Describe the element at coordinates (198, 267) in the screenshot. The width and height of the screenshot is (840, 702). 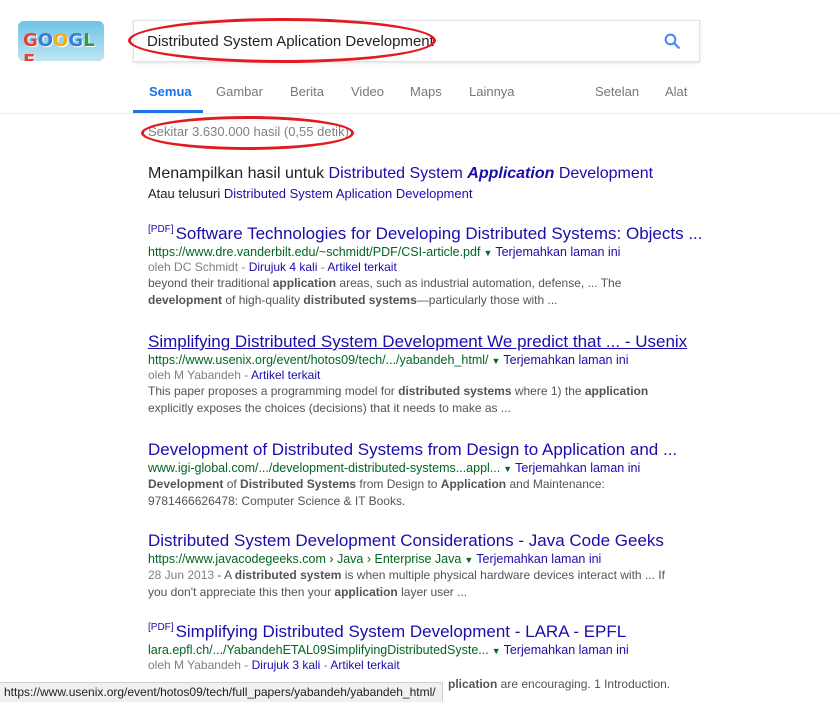
I see `result-author: oleh DC Schmidt -` at that location.